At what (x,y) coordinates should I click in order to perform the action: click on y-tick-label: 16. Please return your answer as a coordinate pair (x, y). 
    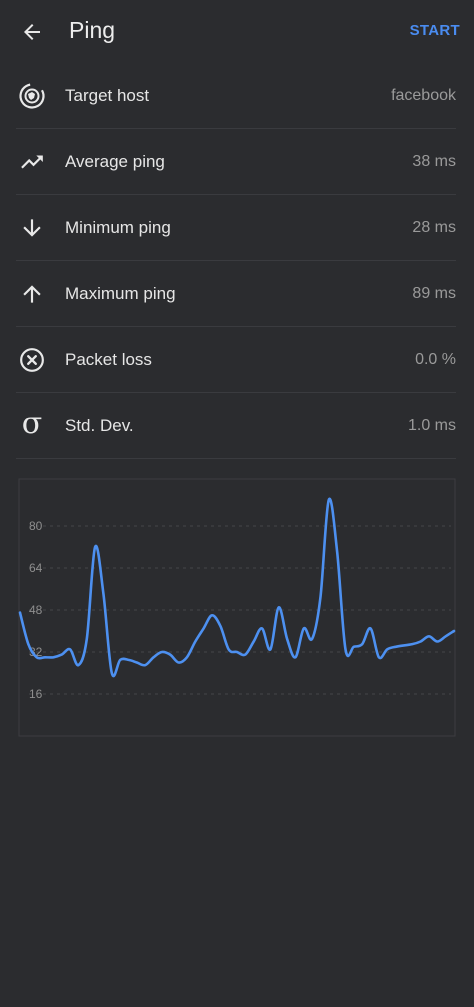
    Looking at the image, I should click on (36, 694).